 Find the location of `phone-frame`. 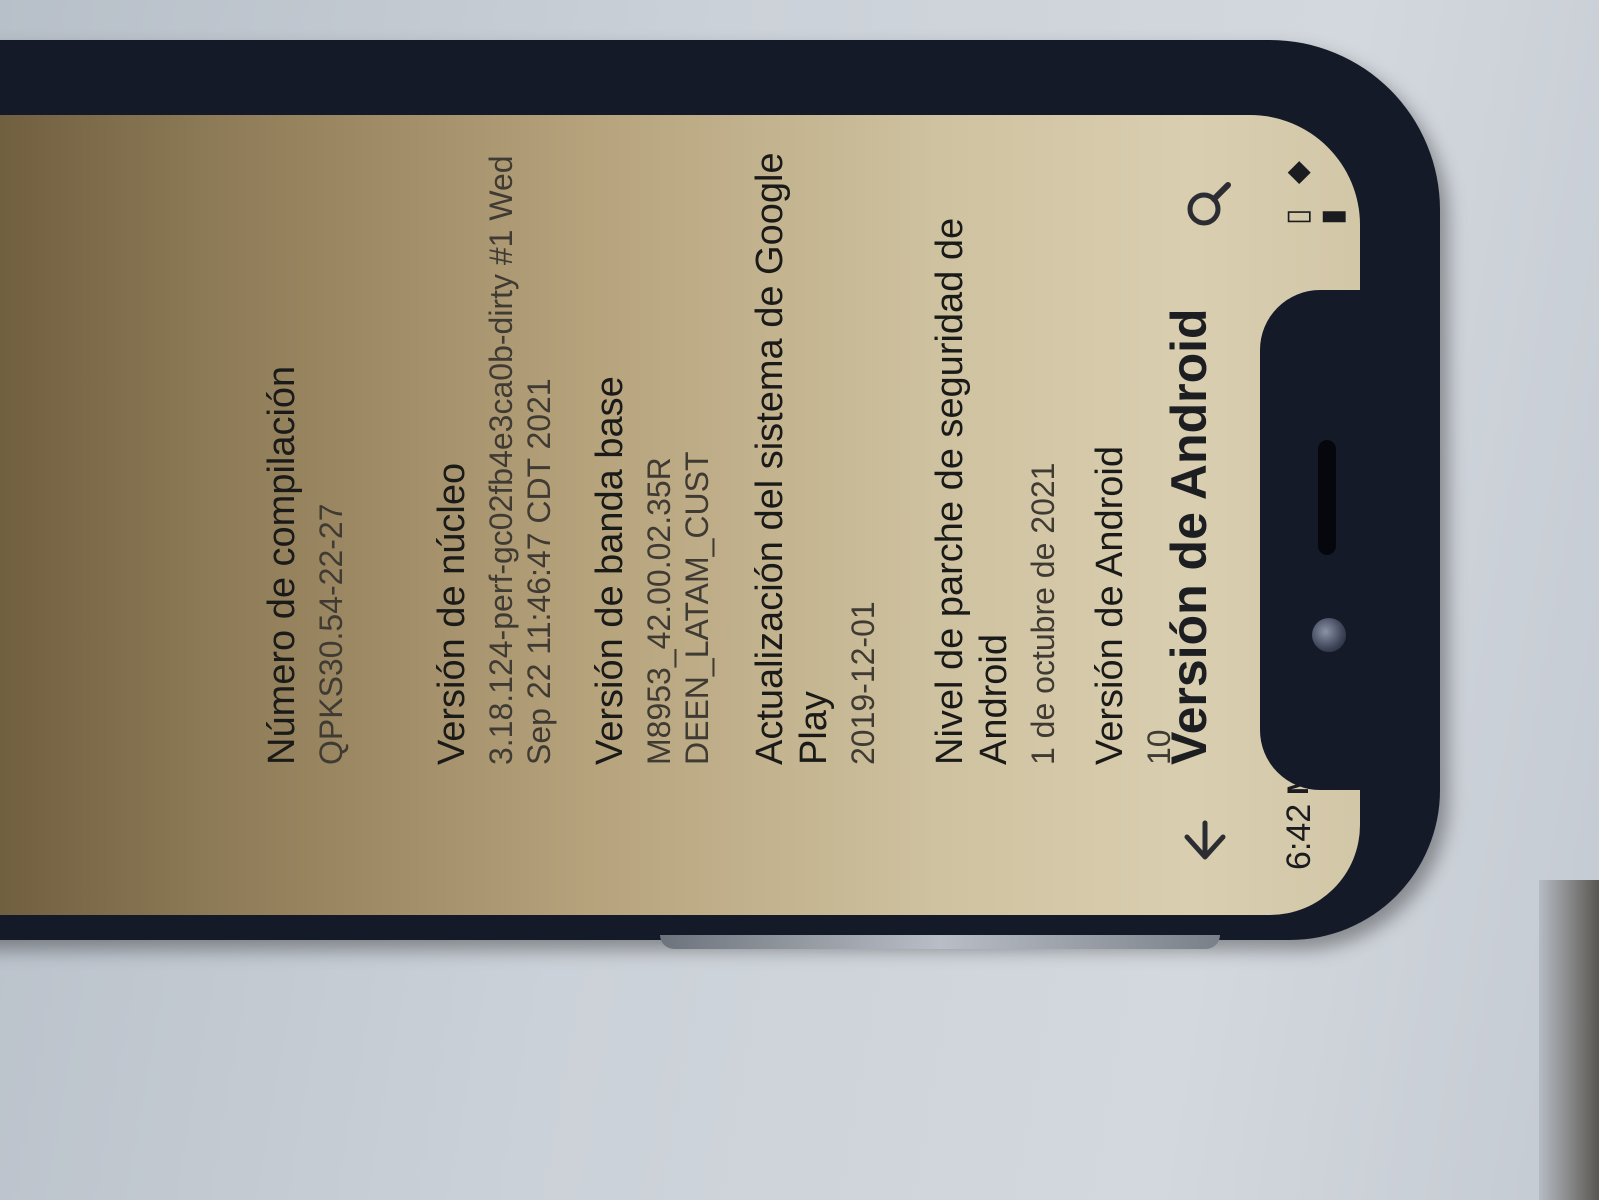

phone-frame is located at coordinates (940, 942).